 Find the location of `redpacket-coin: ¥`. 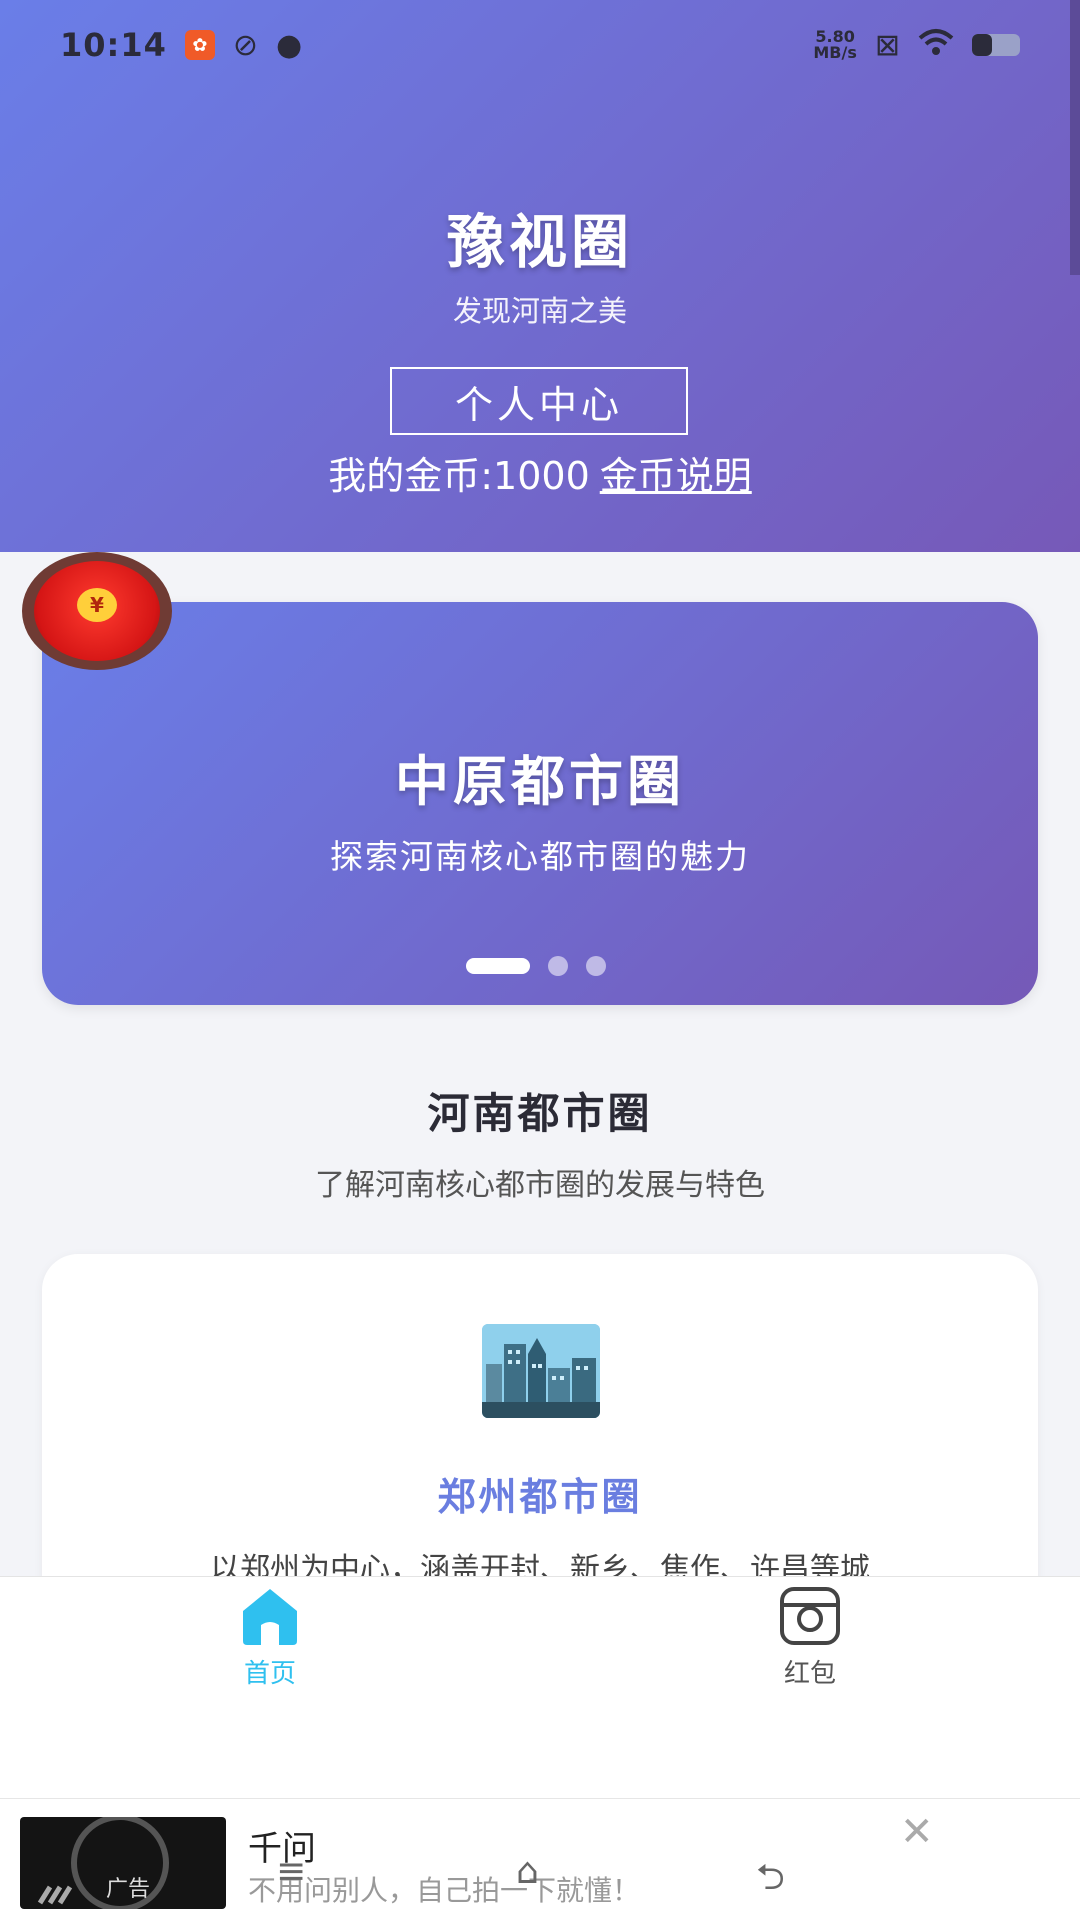

redpacket-coin: ¥ is located at coordinates (97, 605).